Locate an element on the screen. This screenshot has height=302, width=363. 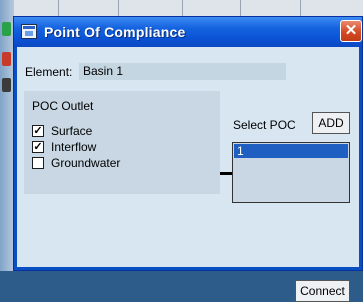
background-toolbar-strip is located at coordinates (7, 135).